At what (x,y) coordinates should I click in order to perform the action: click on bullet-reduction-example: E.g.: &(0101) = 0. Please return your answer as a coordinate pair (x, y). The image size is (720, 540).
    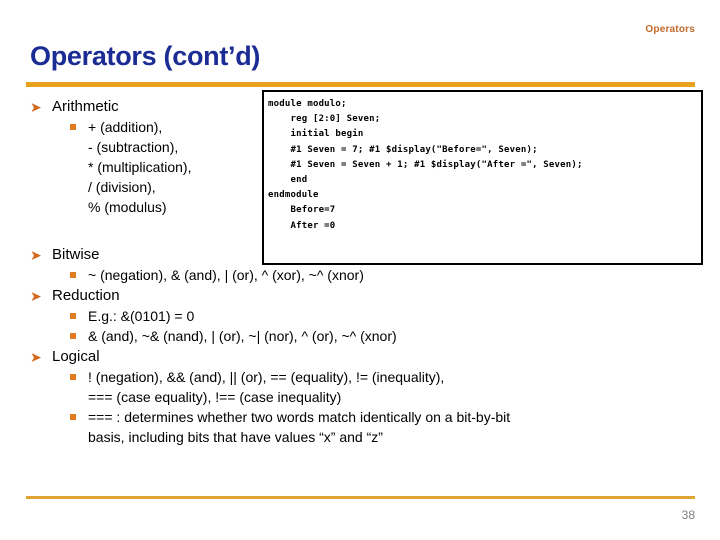
    Looking at the image, I should click on (360, 316).